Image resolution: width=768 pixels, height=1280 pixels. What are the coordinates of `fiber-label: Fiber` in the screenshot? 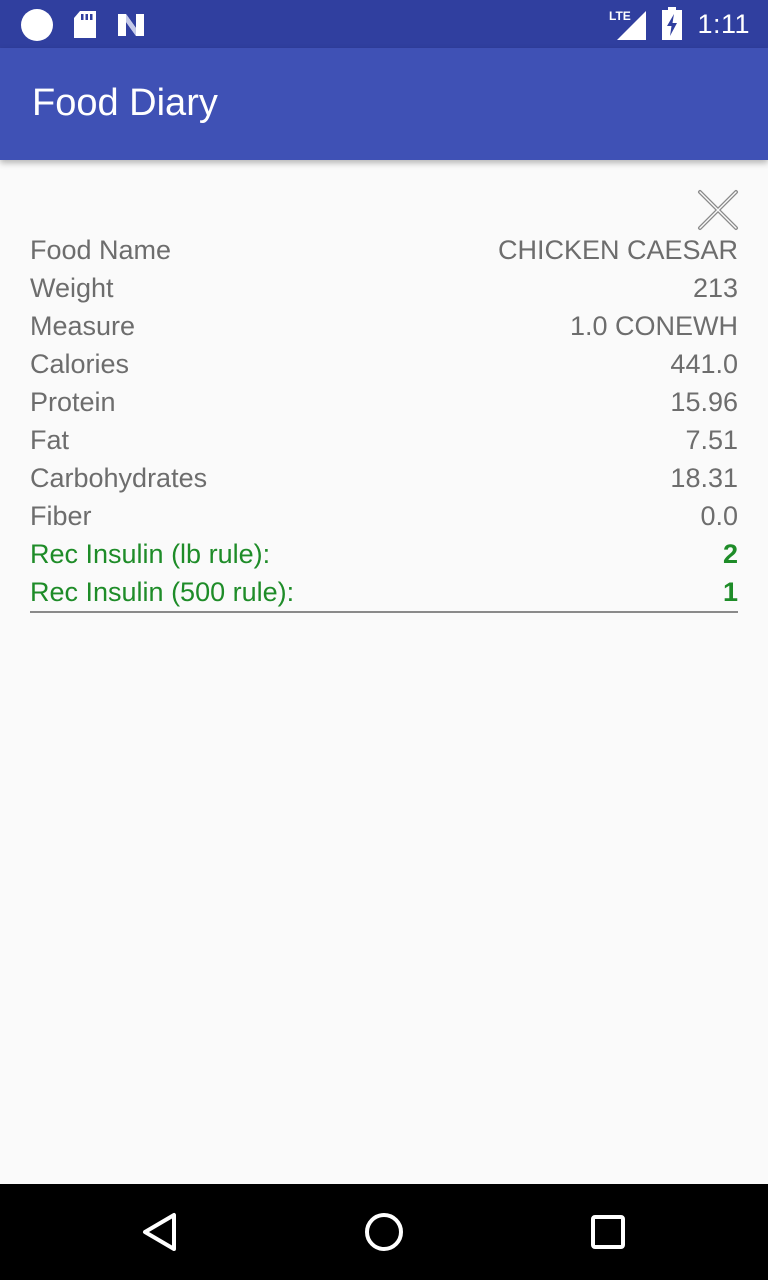 It's located at (61, 515).